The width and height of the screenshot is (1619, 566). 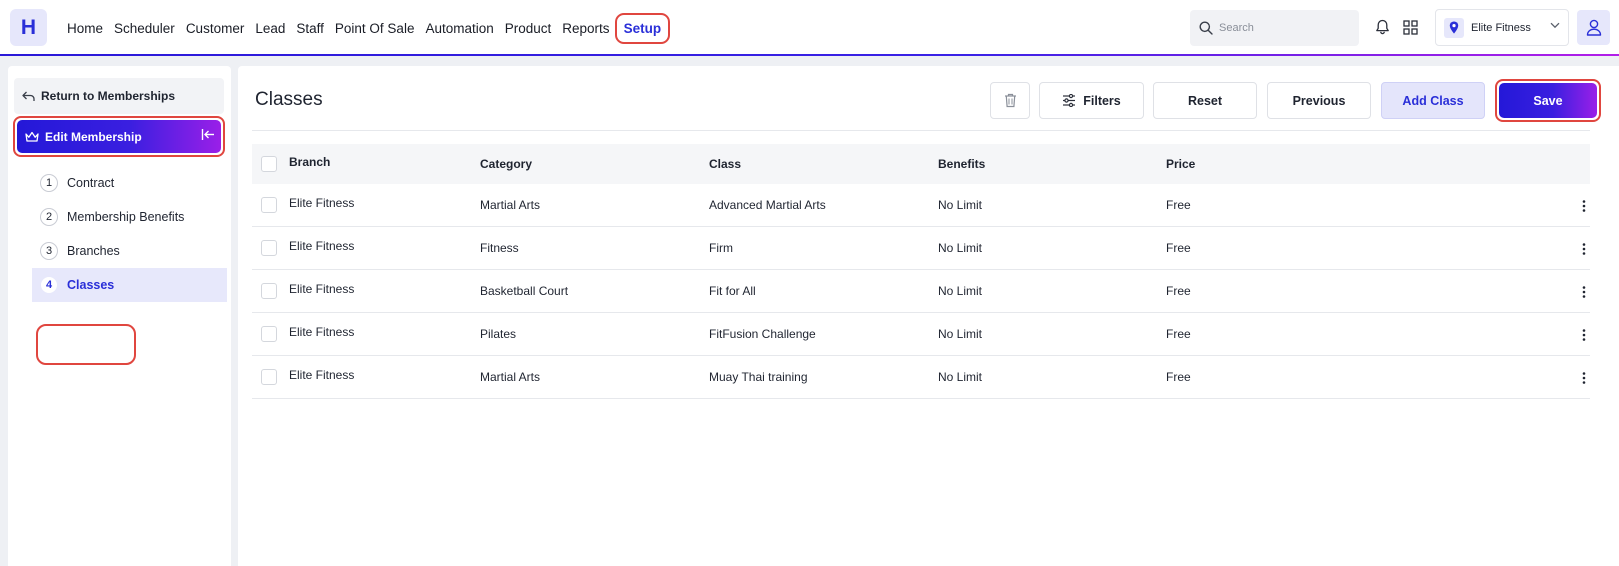 I want to click on branch-name: Elite Fitness, so click(x=1501, y=27).